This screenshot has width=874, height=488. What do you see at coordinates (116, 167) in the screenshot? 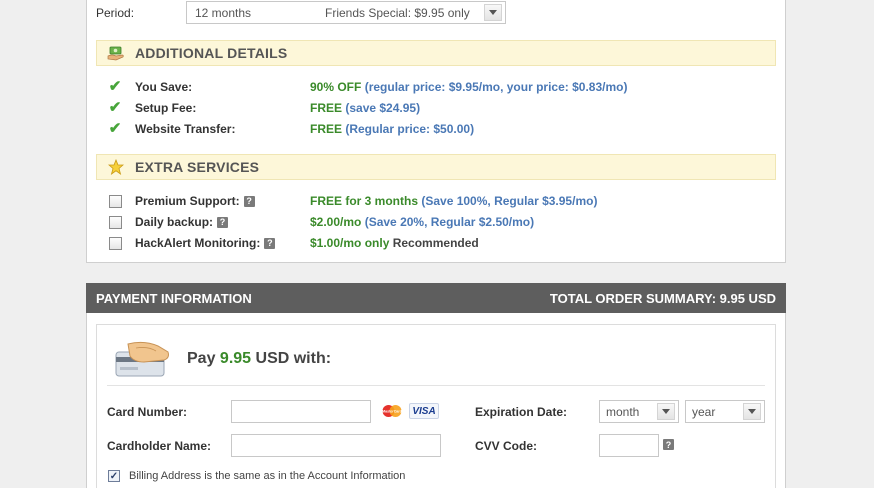
I see `star-icon` at bounding box center [116, 167].